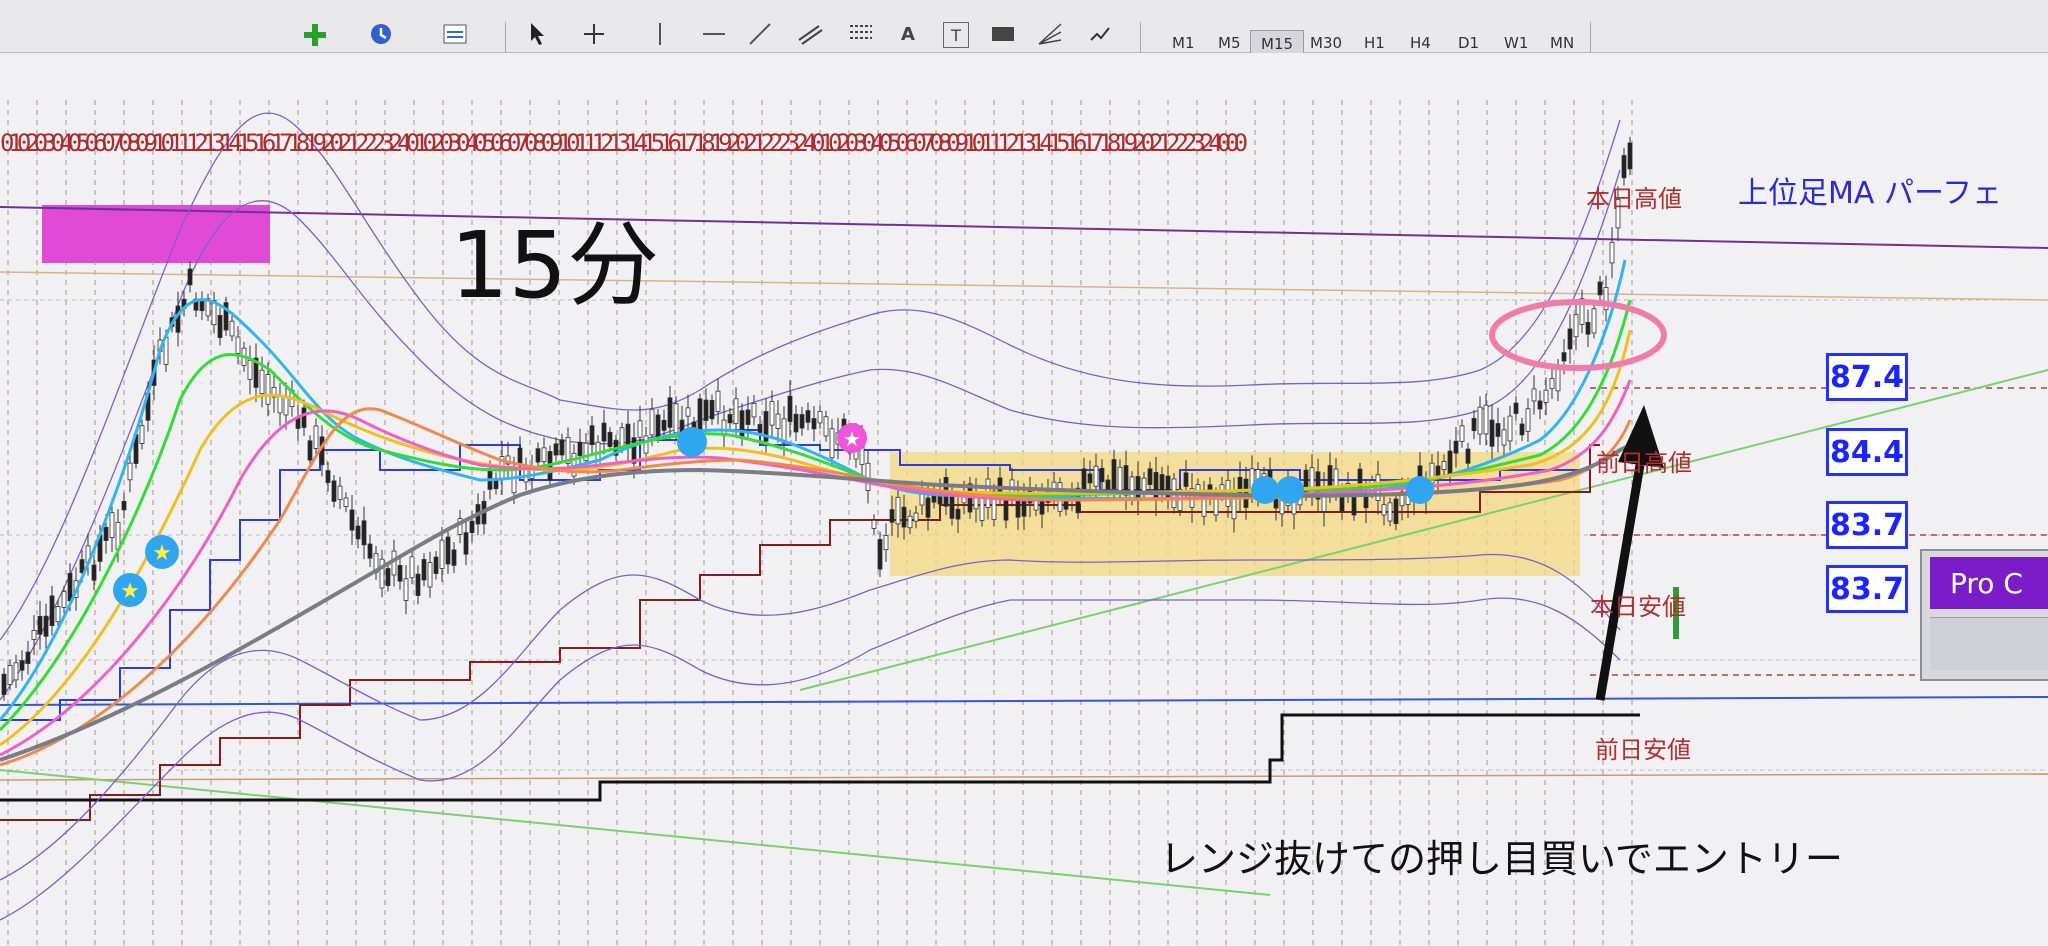  What do you see at coordinates (594, 34) in the screenshot?
I see `crosshair-icon` at bounding box center [594, 34].